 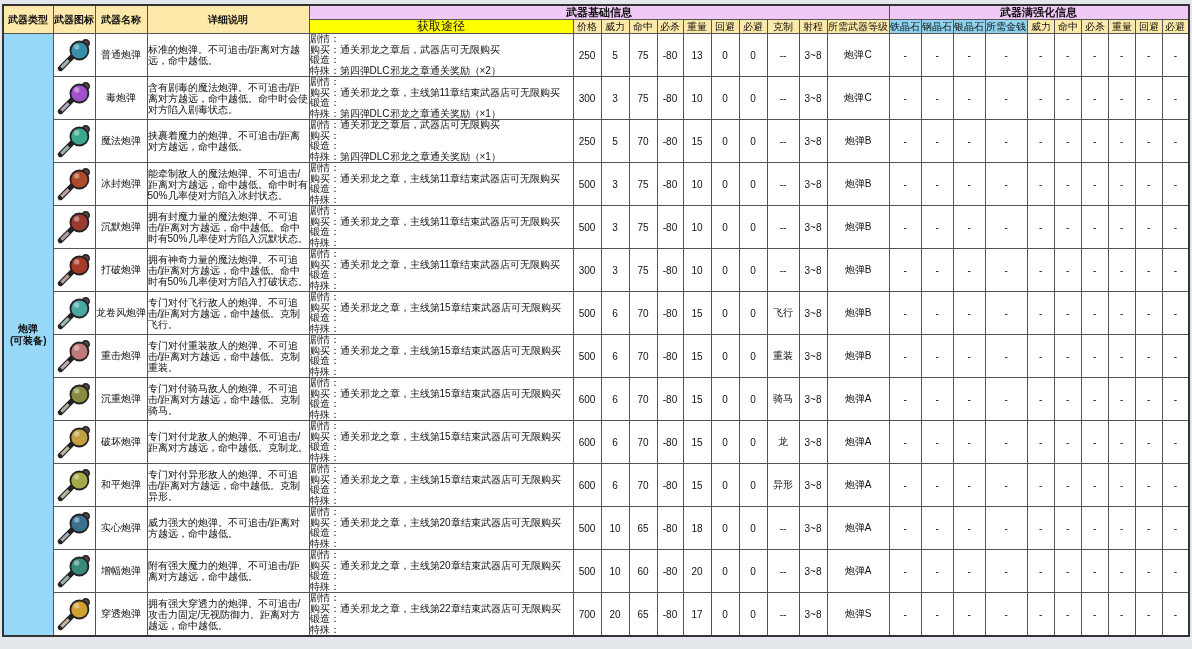 I want to click on column-header: 详细说明, so click(x=228, y=19).